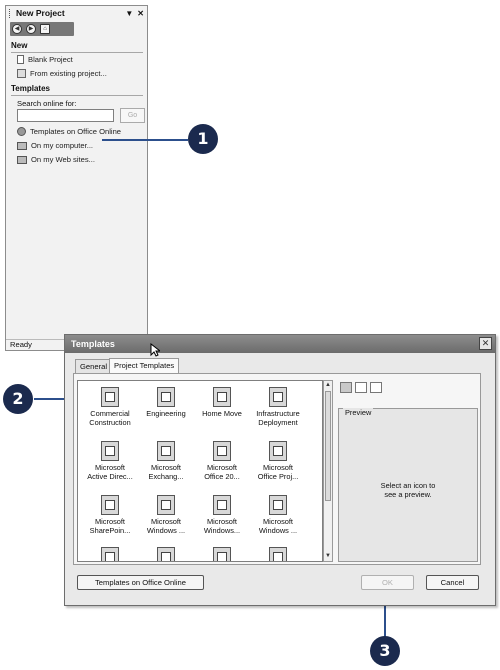  What do you see at coordinates (385, 651) in the screenshot?
I see `callout-3: 3` at bounding box center [385, 651].